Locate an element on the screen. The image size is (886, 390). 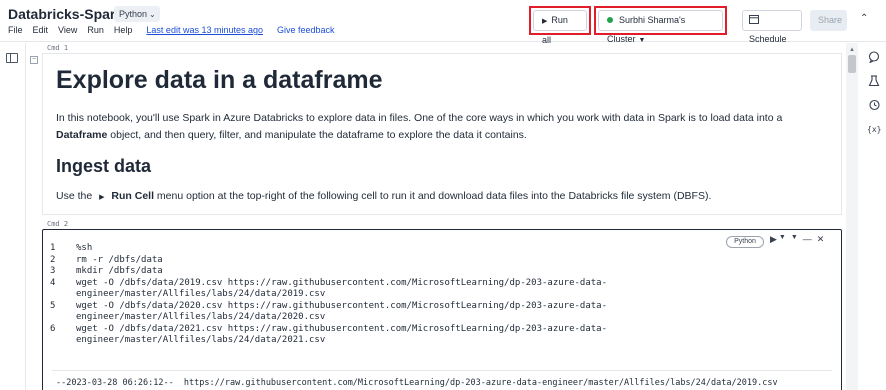
scrollbar-thumb is located at coordinates (852, 64).